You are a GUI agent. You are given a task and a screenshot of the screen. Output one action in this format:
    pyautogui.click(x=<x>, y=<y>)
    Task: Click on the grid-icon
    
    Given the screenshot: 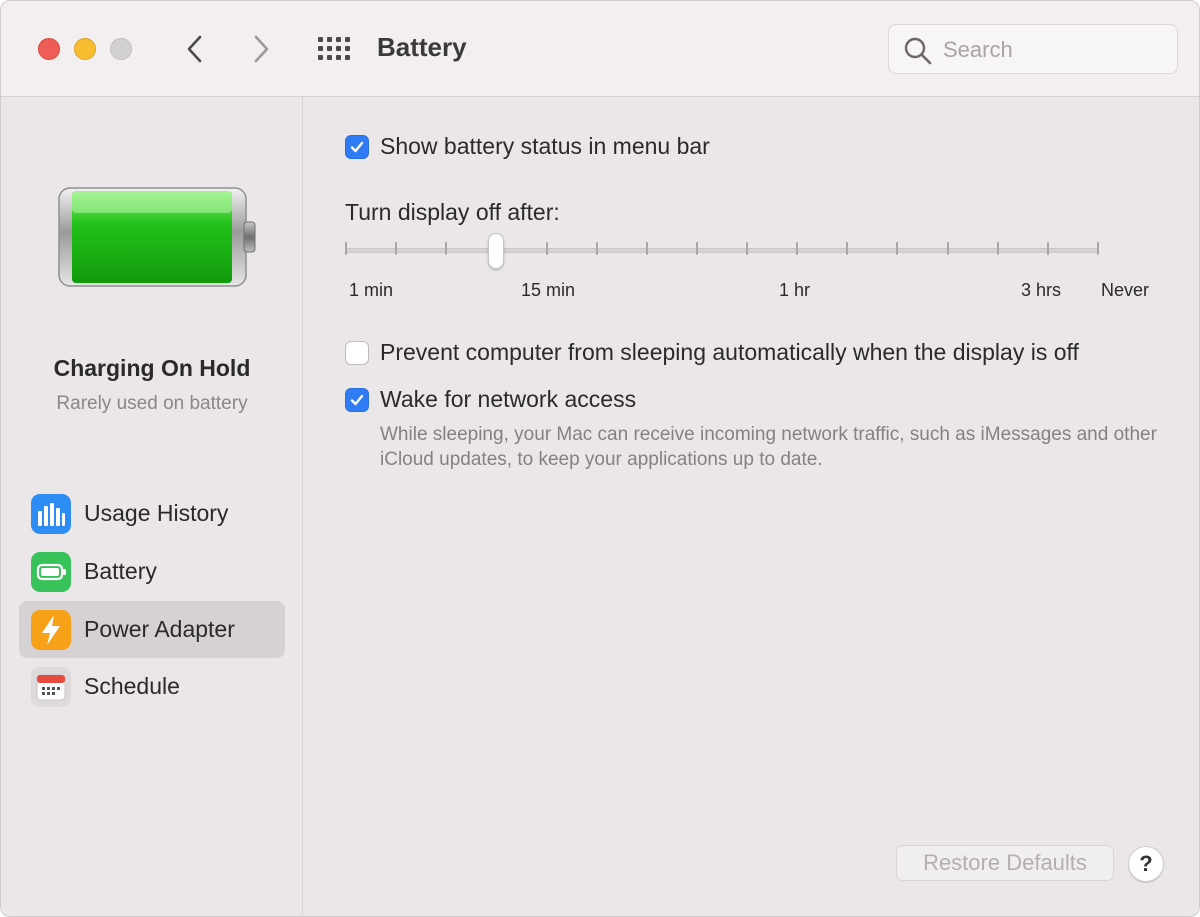 What is the action you would take?
    pyautogui.click(x=334, y=48)
    